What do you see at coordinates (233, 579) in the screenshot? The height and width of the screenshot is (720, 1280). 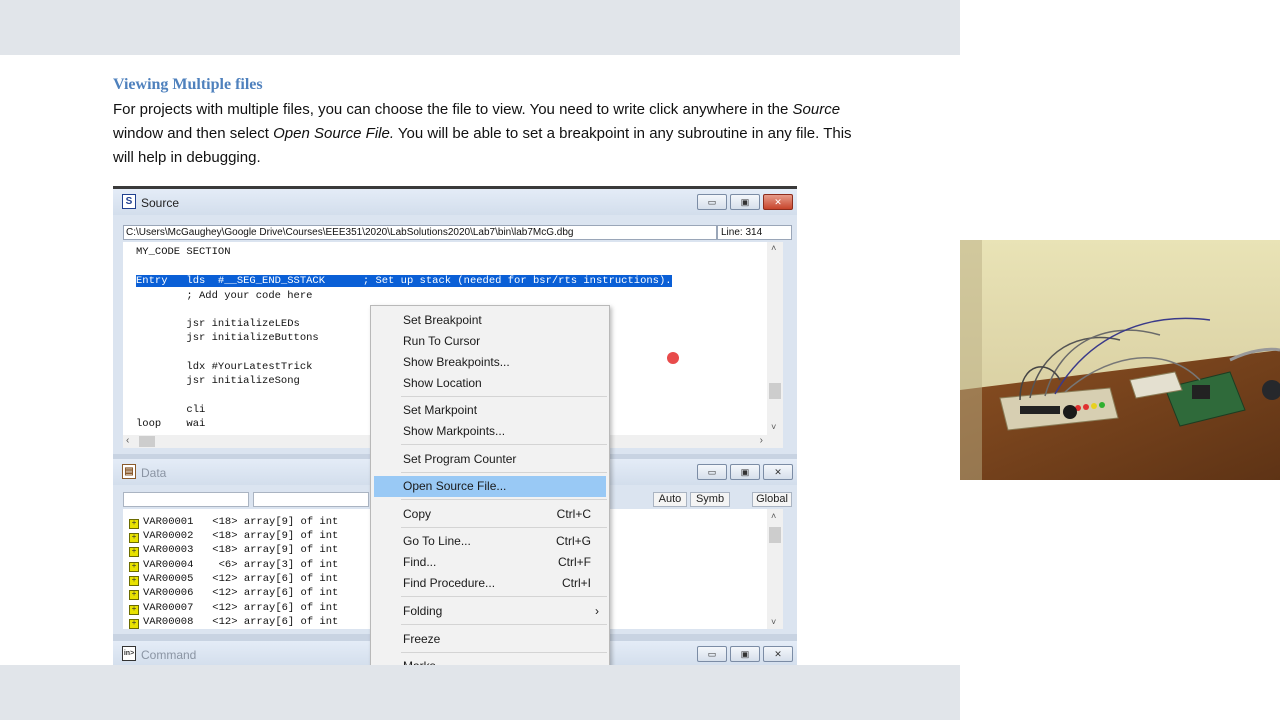 I see `list-item: + VAR00005 <12> array[6] of int` at bounding box center [233, 579].